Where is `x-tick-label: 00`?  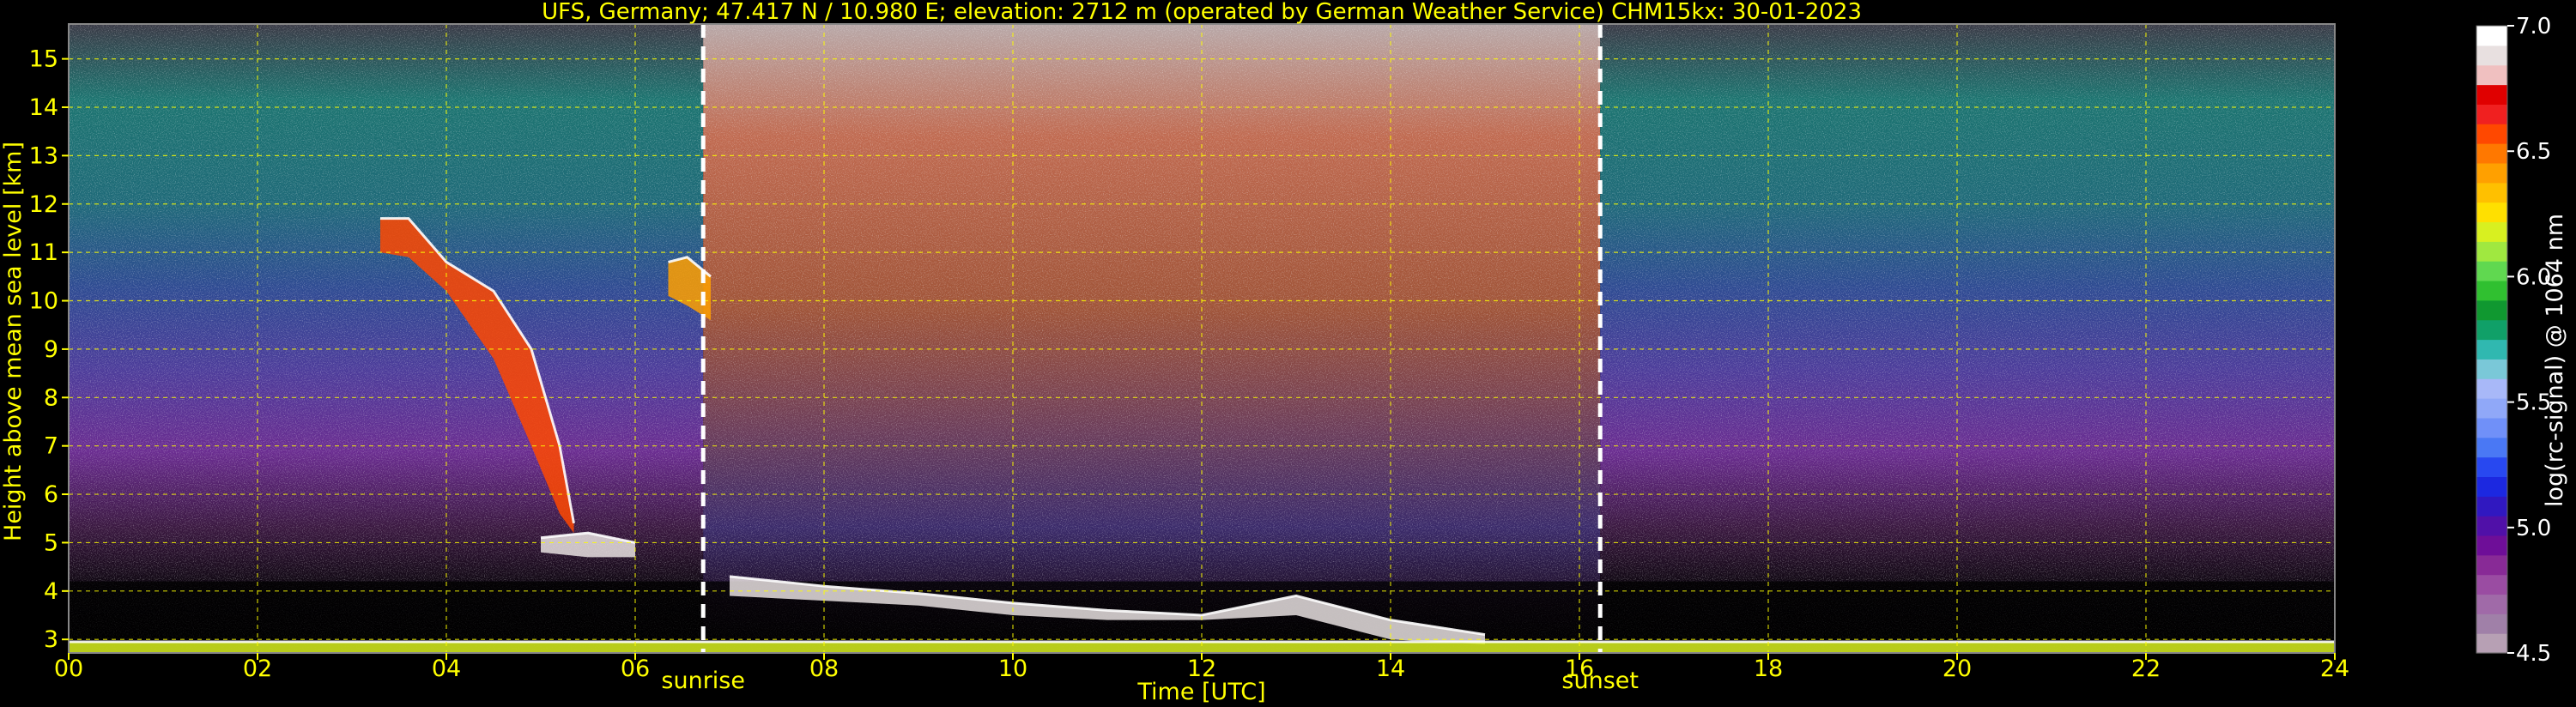
x-tick-label: 00 is located at coordinates (68, 669).